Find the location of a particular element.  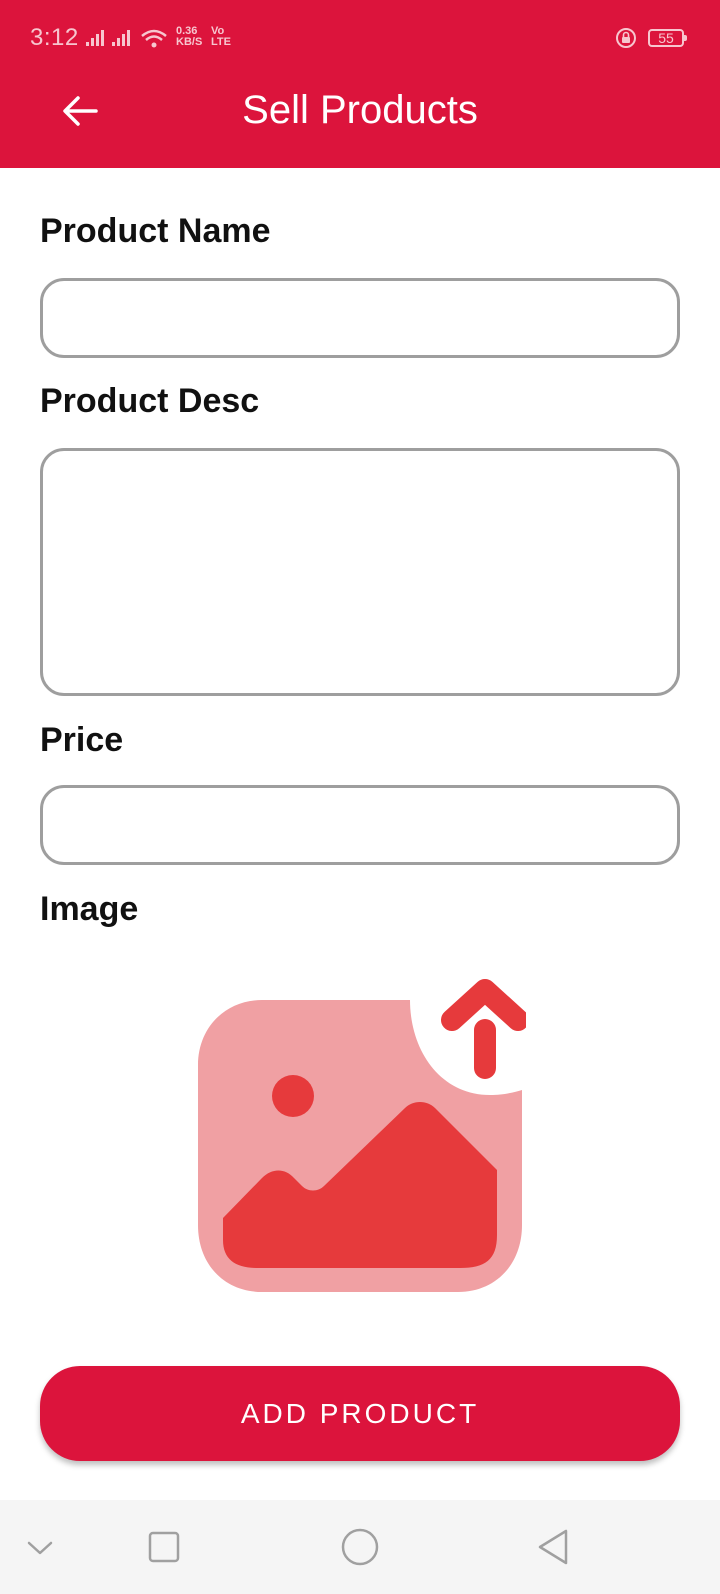

triangle-back-icon is located at coordinates (553, 1547).